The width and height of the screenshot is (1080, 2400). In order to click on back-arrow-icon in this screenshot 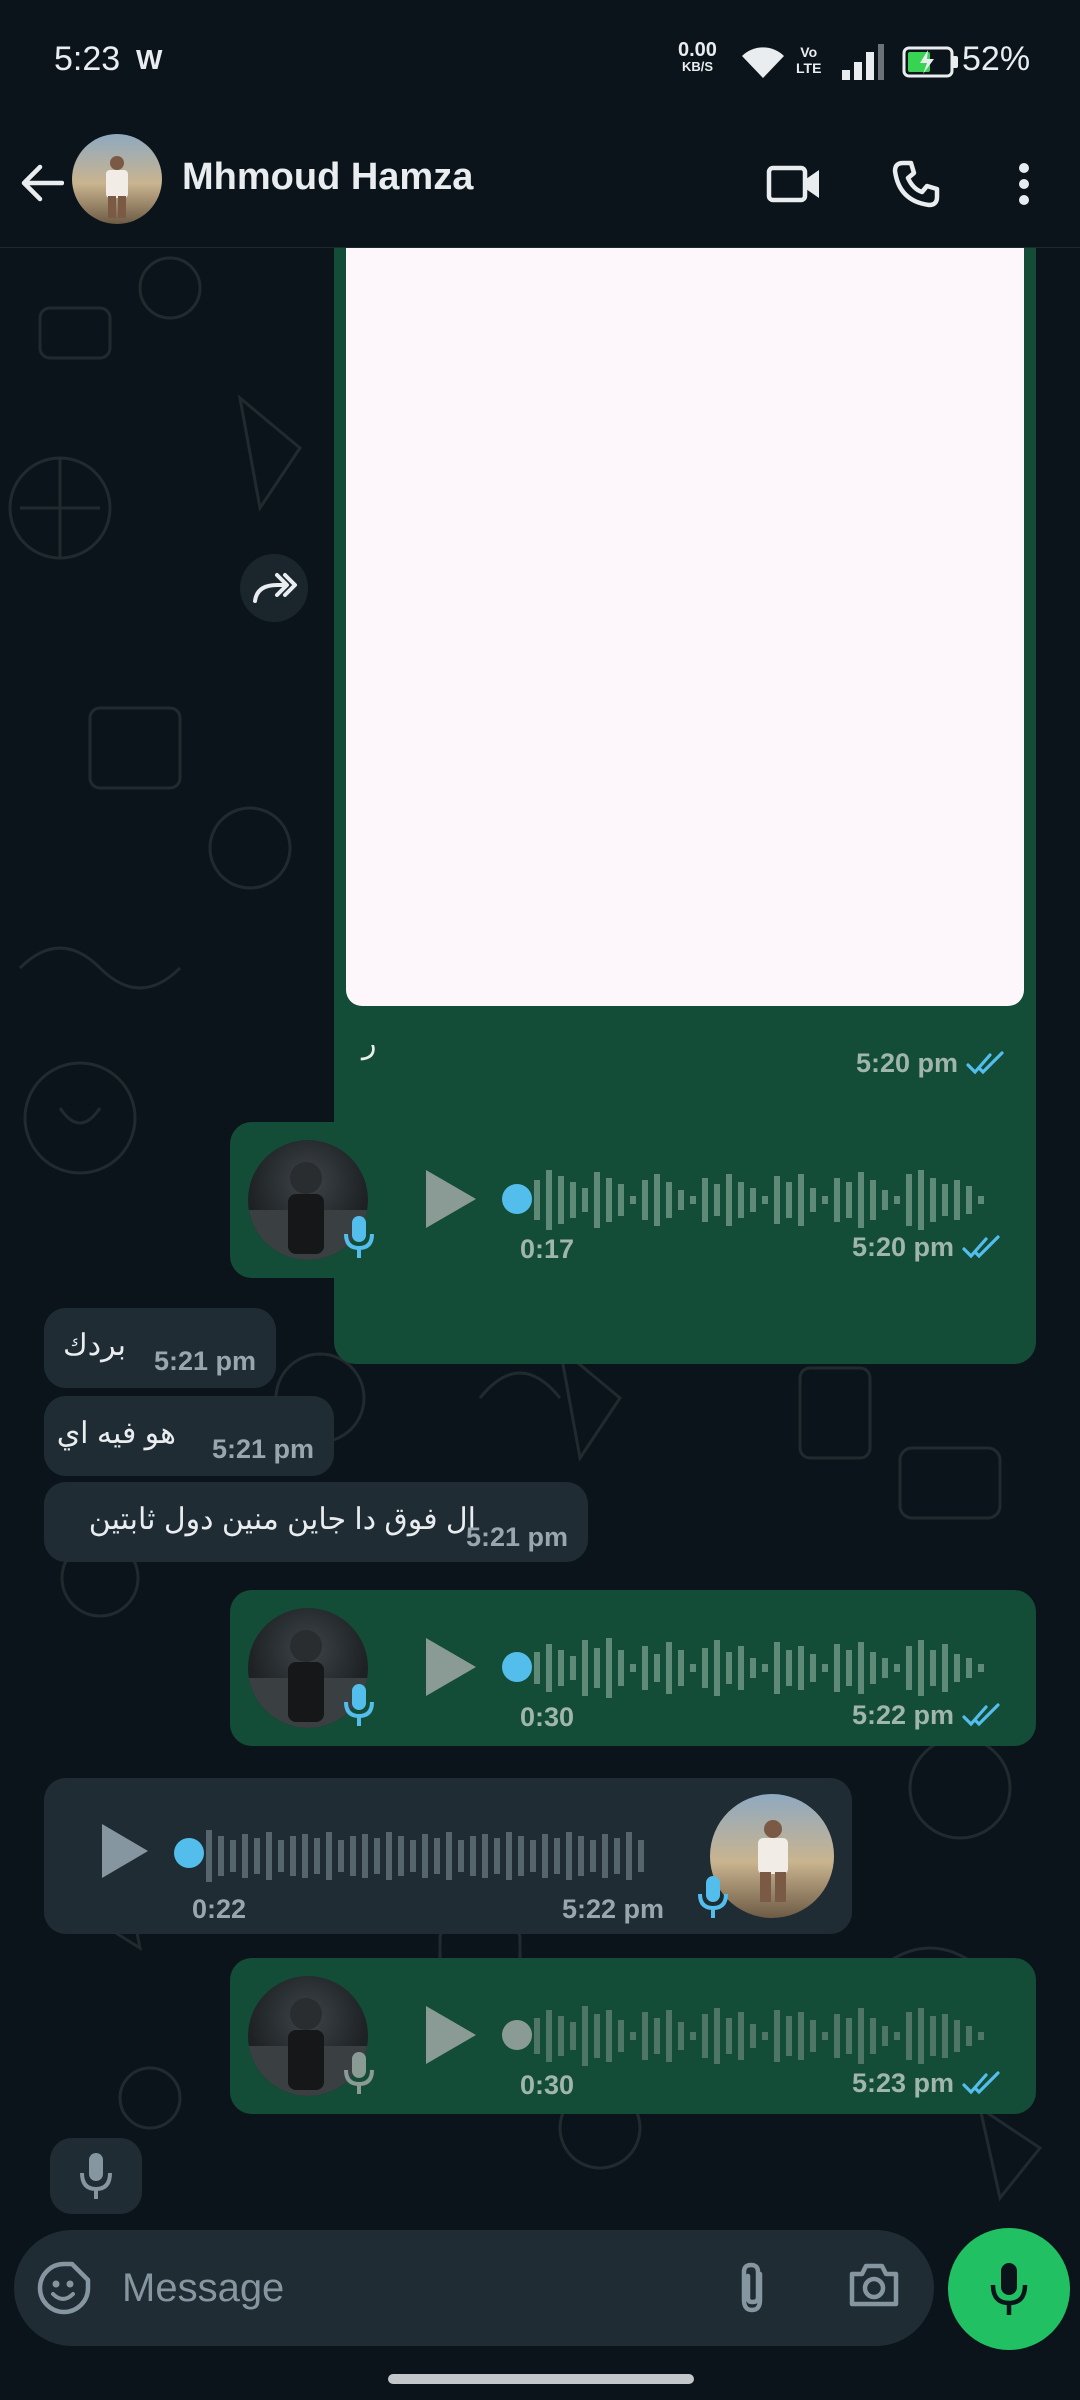, I will do `click(42, 183)`.